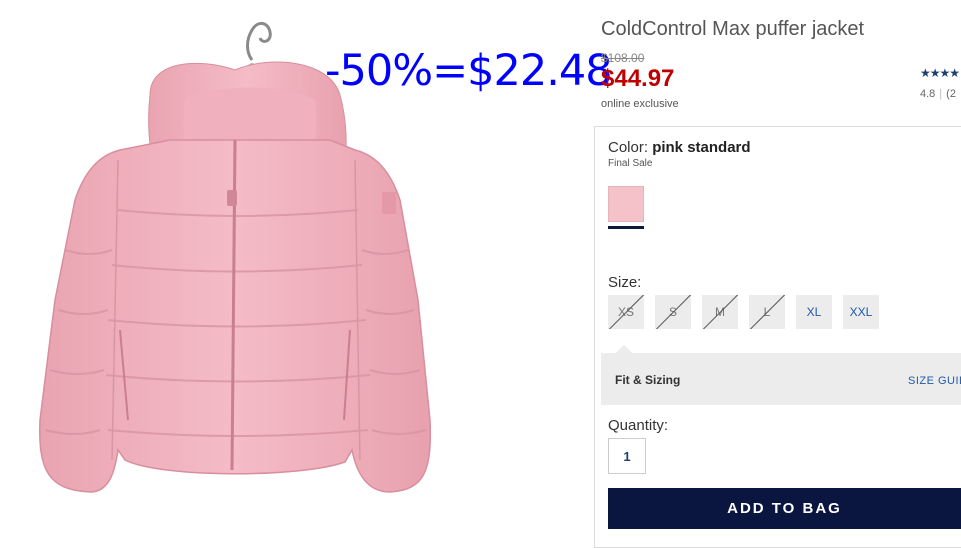 This screenshot has height=548, width=961. What do you see at coordinates (469, 71) in the screenshot?
I see `promo-overlay: -50%=$22.48` at bounding box center [469, 71].